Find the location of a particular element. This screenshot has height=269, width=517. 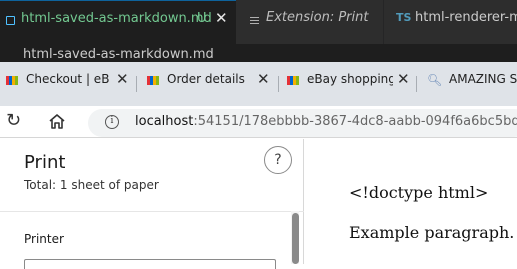

editor-tab-markdown: html-saved-as-markdown.md U ✕ is located at coordinates (118, 22).